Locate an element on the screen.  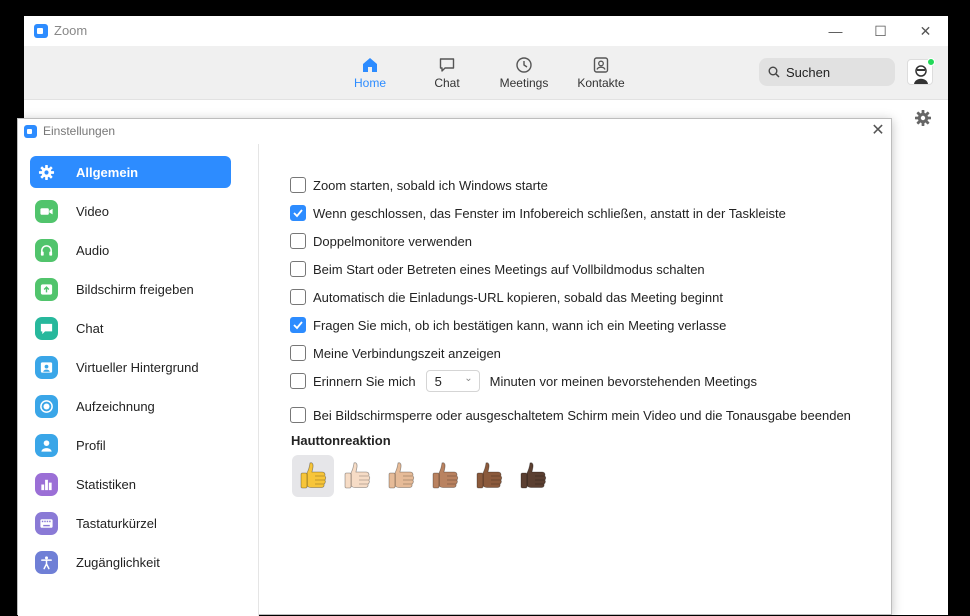
statistics-icon is located at coordinates (46, 484).